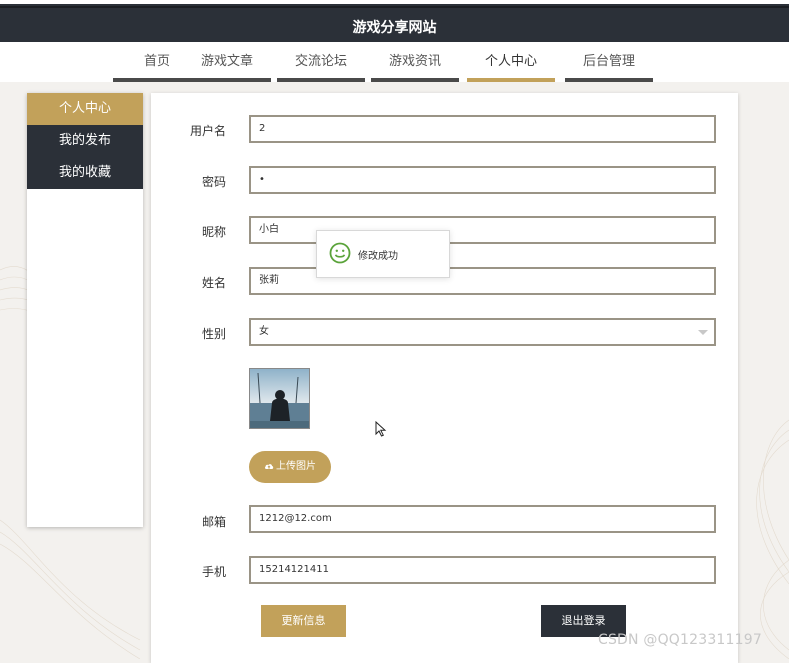 The height and width of the screenshot is (663, 789). I want to click on nav-item-profile: 个人中心, so click(511, 62).